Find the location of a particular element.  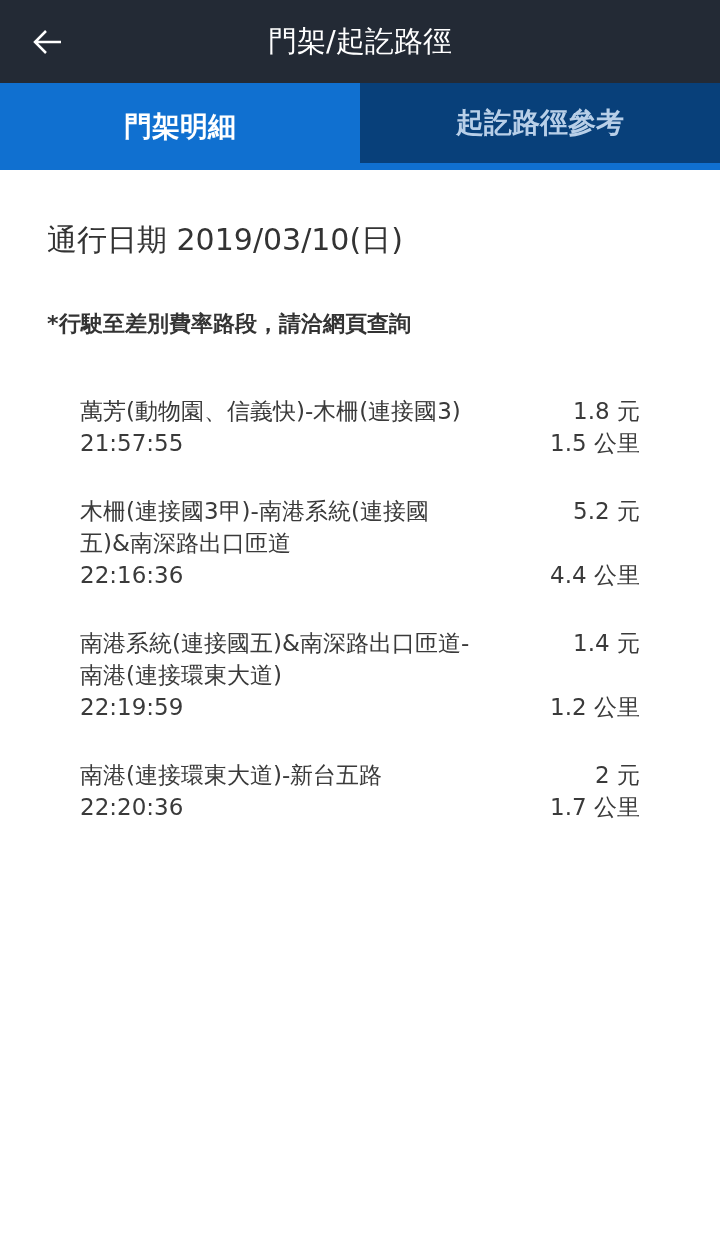

page-title: 門架/起訖路徑 is located at coordinates (360, 41).